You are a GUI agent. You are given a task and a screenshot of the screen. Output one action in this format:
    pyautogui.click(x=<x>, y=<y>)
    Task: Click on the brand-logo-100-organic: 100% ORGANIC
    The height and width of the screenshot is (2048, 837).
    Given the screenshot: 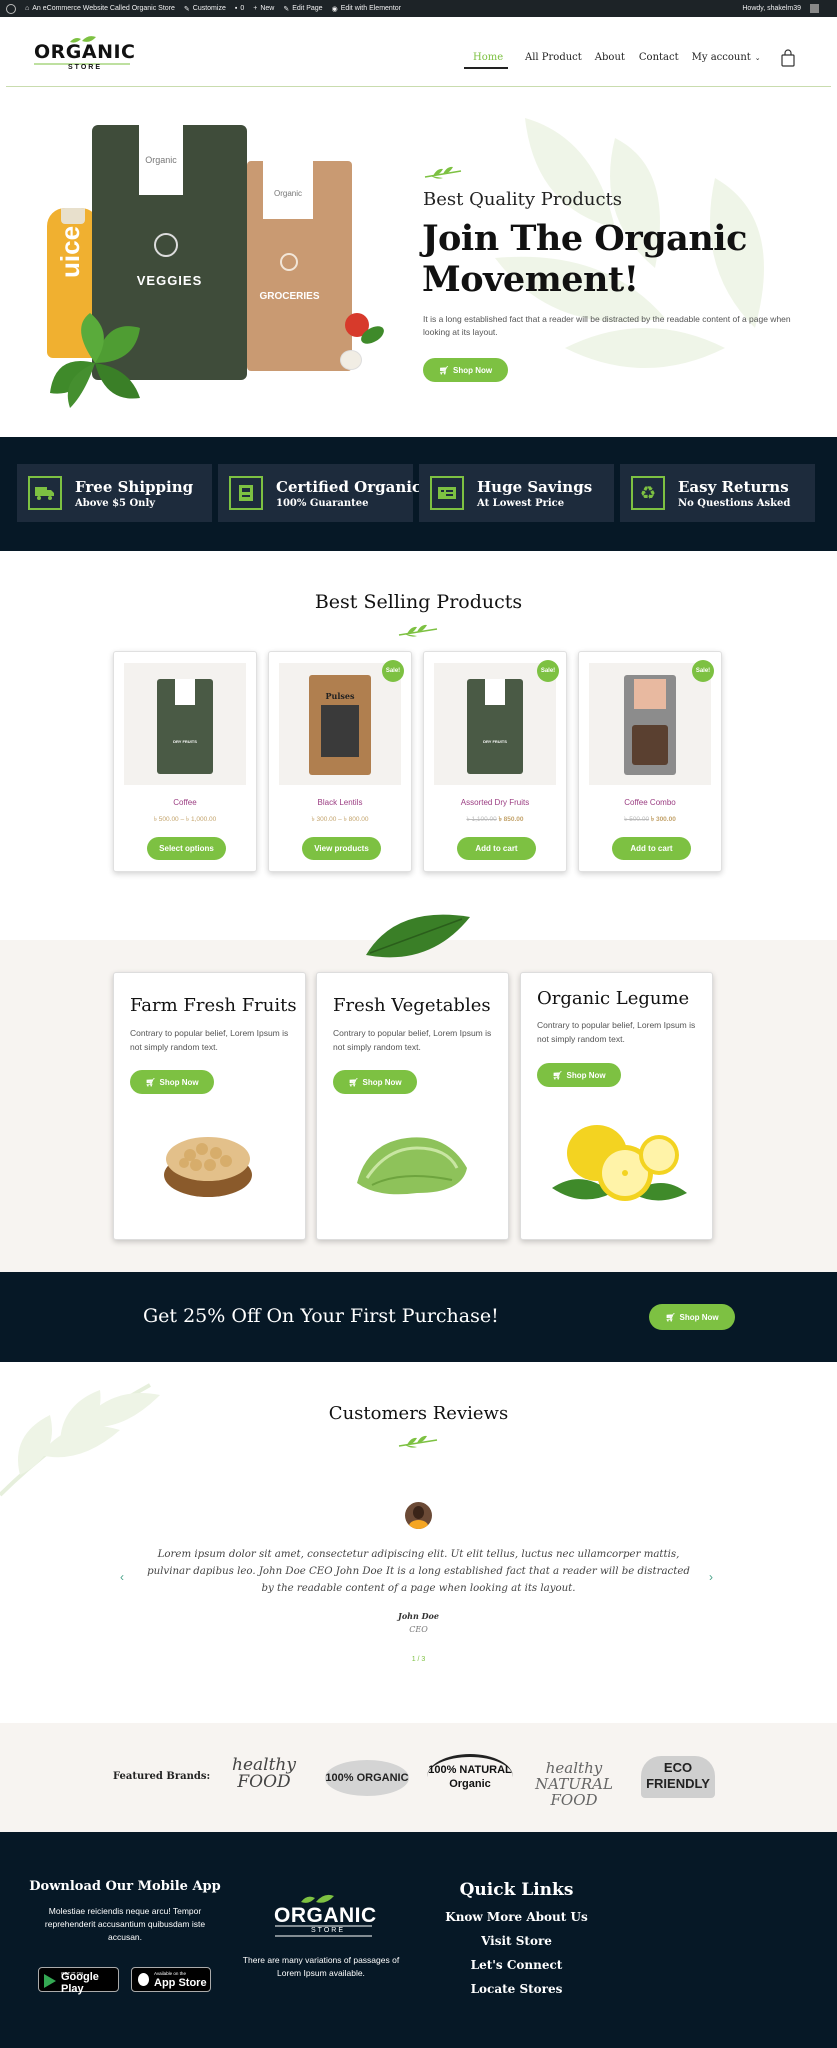 What is the action you would take?
    pyautogui.click(x=367, y=1778)
    